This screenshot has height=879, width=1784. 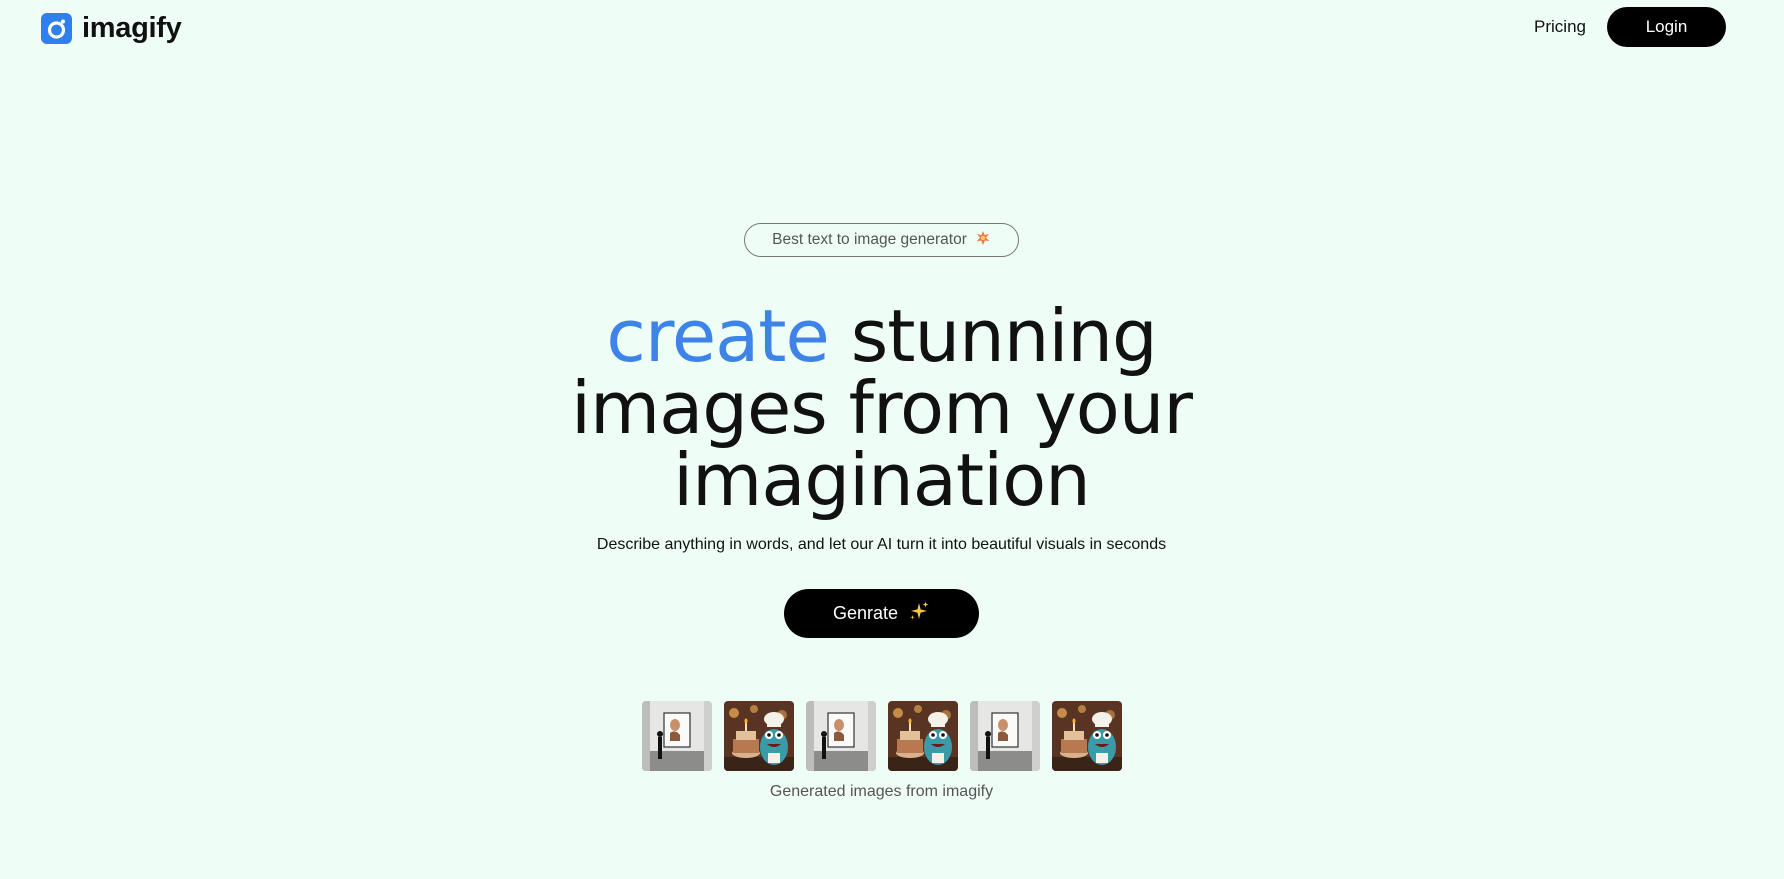 What do you see at coordinates (983, 240) in the screenshot?
I see `star-burst-icon` at bounding box center [983, 240].